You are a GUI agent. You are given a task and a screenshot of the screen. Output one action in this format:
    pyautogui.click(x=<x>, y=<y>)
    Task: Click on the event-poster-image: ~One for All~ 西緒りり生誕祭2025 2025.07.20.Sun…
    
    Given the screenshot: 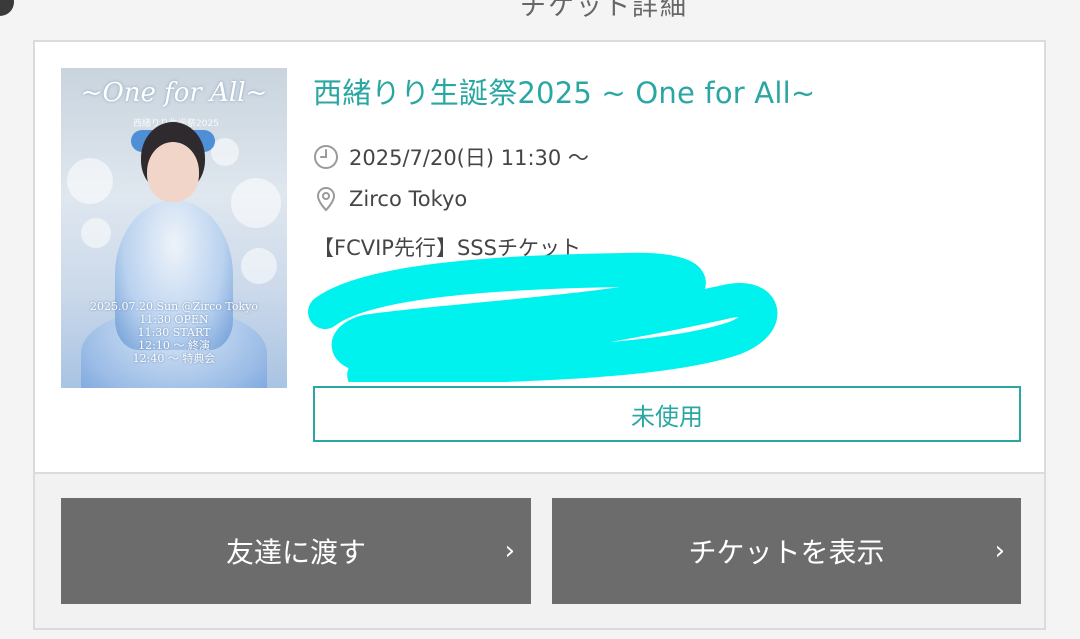 What is the action you would take?
    pyautogui.click(x=174, y=228)
    